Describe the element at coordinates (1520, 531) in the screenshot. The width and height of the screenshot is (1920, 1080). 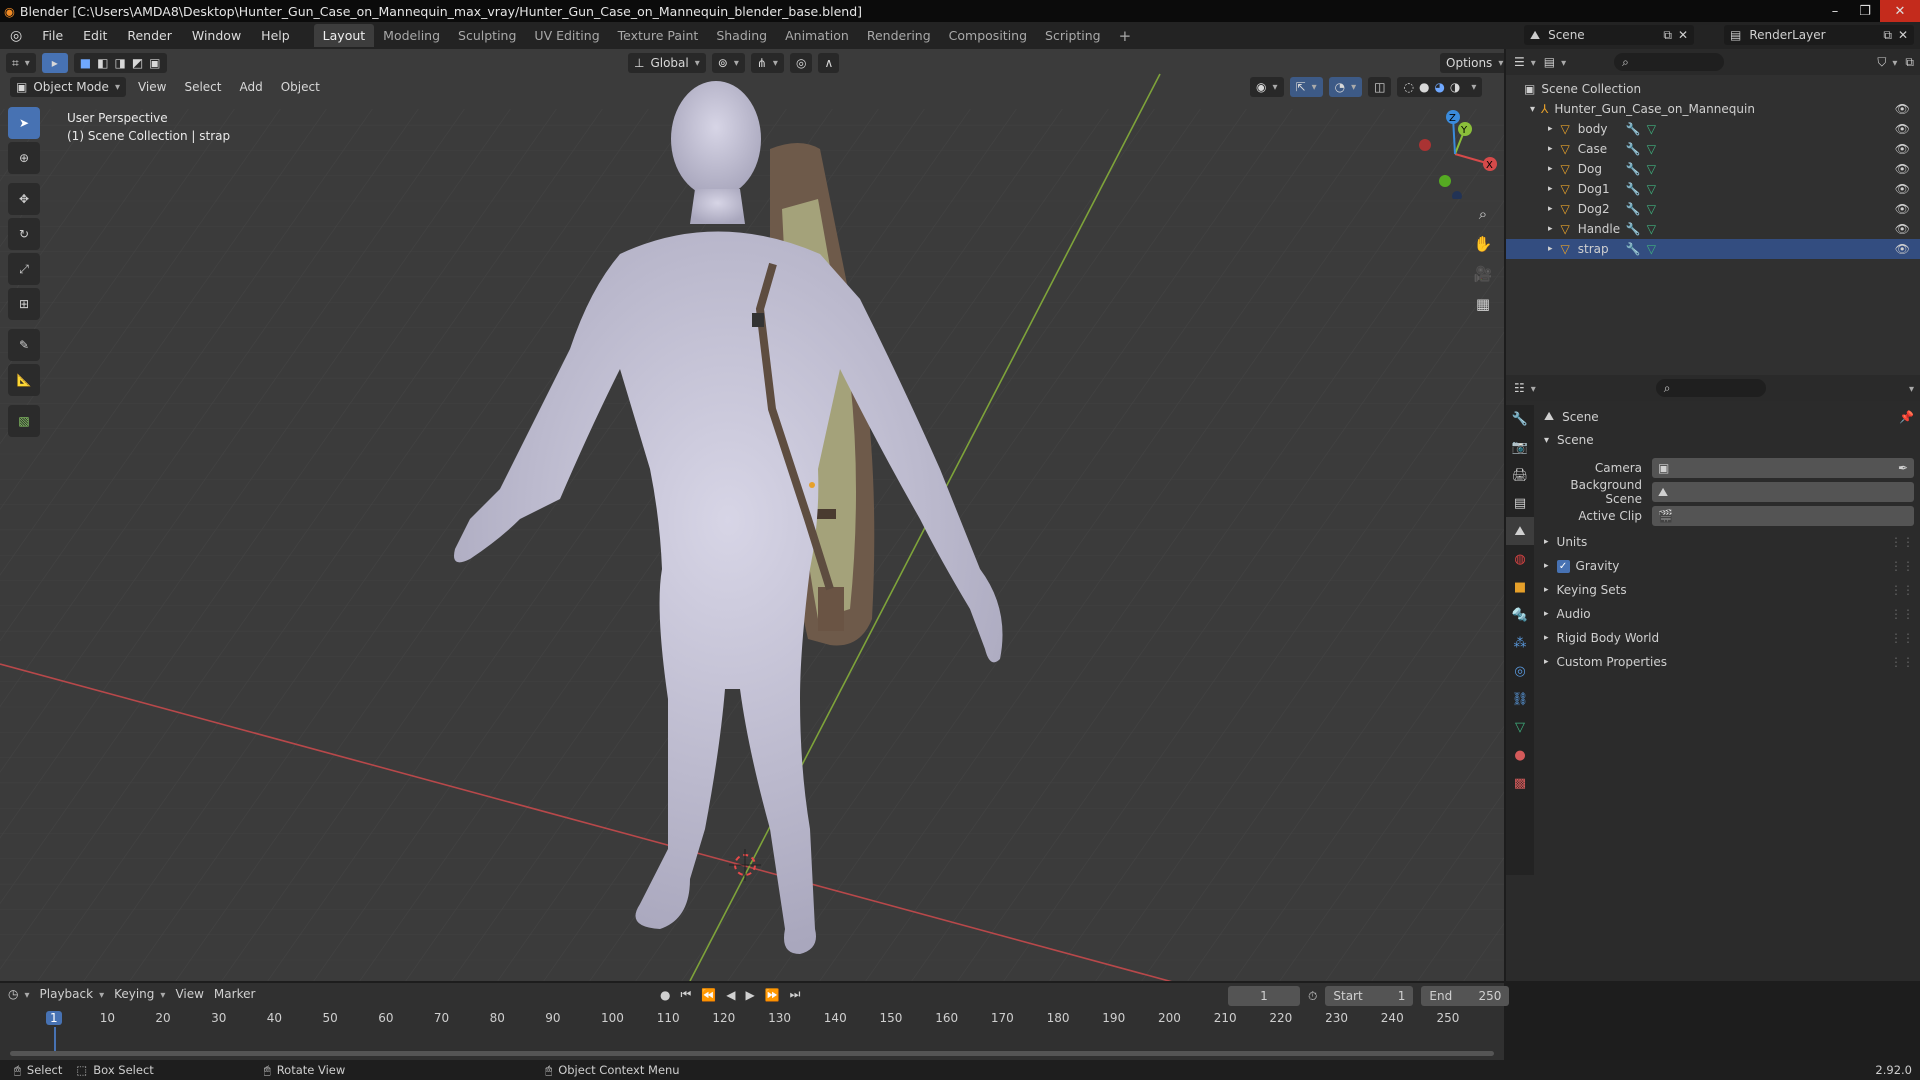
I see `scene-tab-icon: ⛰` at that location.